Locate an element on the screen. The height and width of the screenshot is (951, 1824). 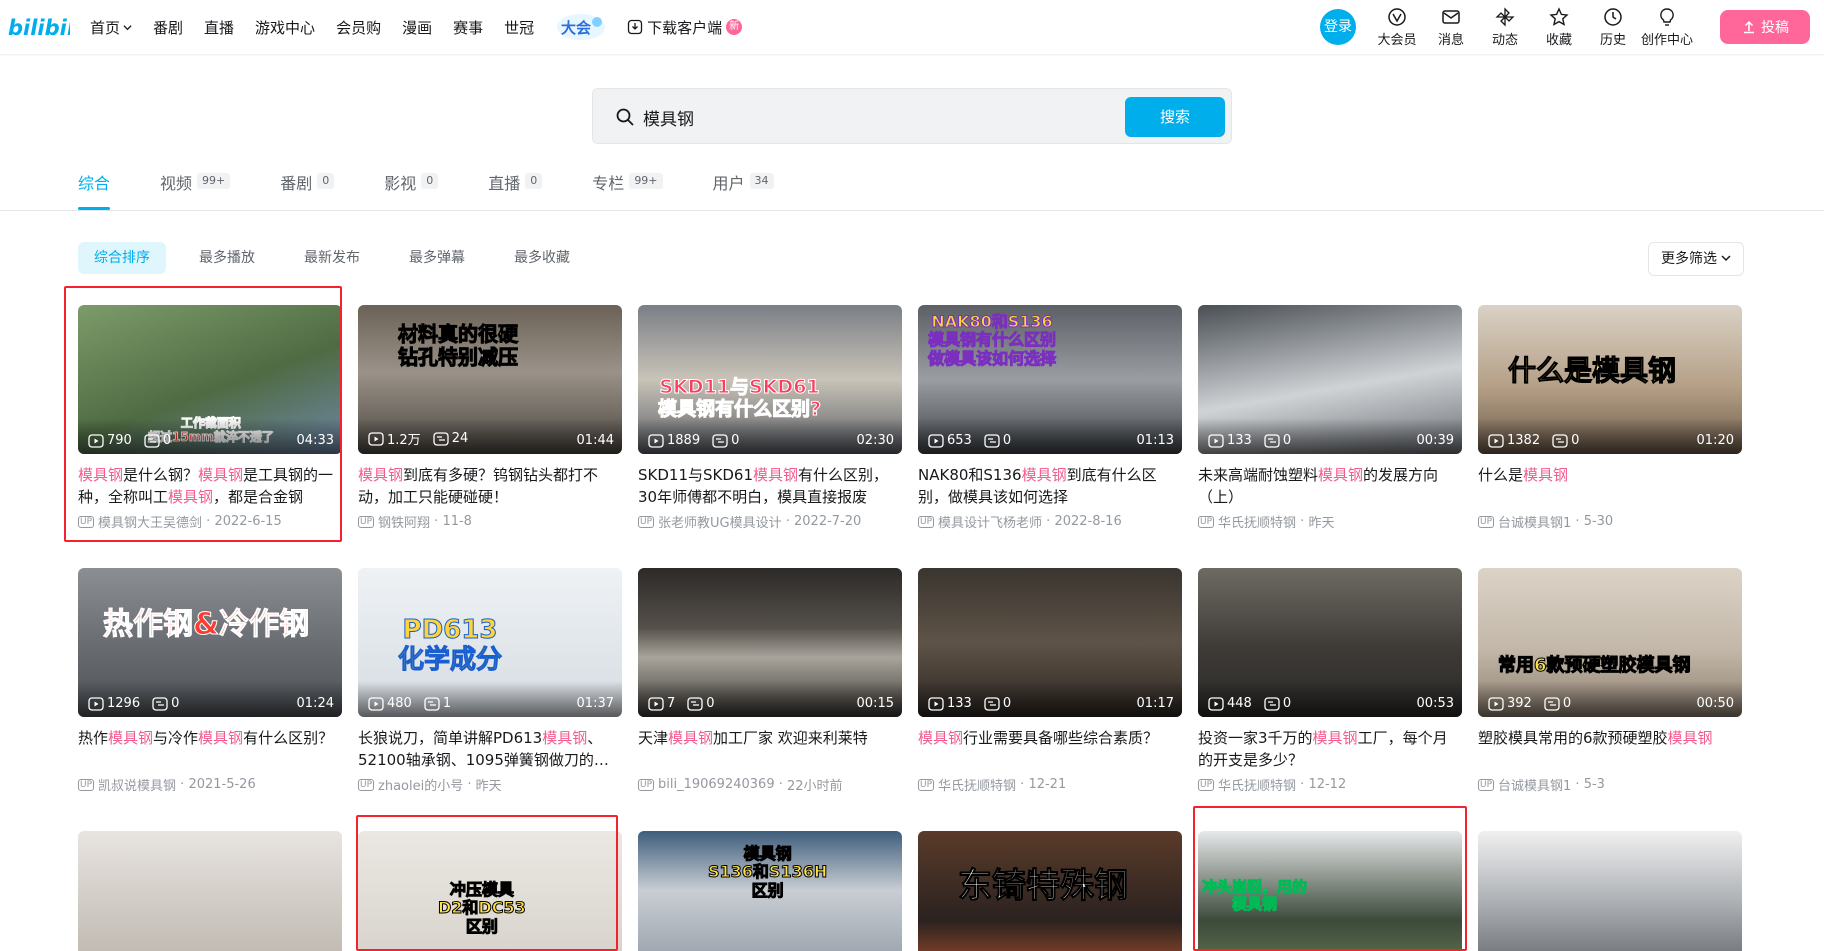
video-meta: UP 台诚模具钢1 · 5-3 is located at coordinates (1541, 784).